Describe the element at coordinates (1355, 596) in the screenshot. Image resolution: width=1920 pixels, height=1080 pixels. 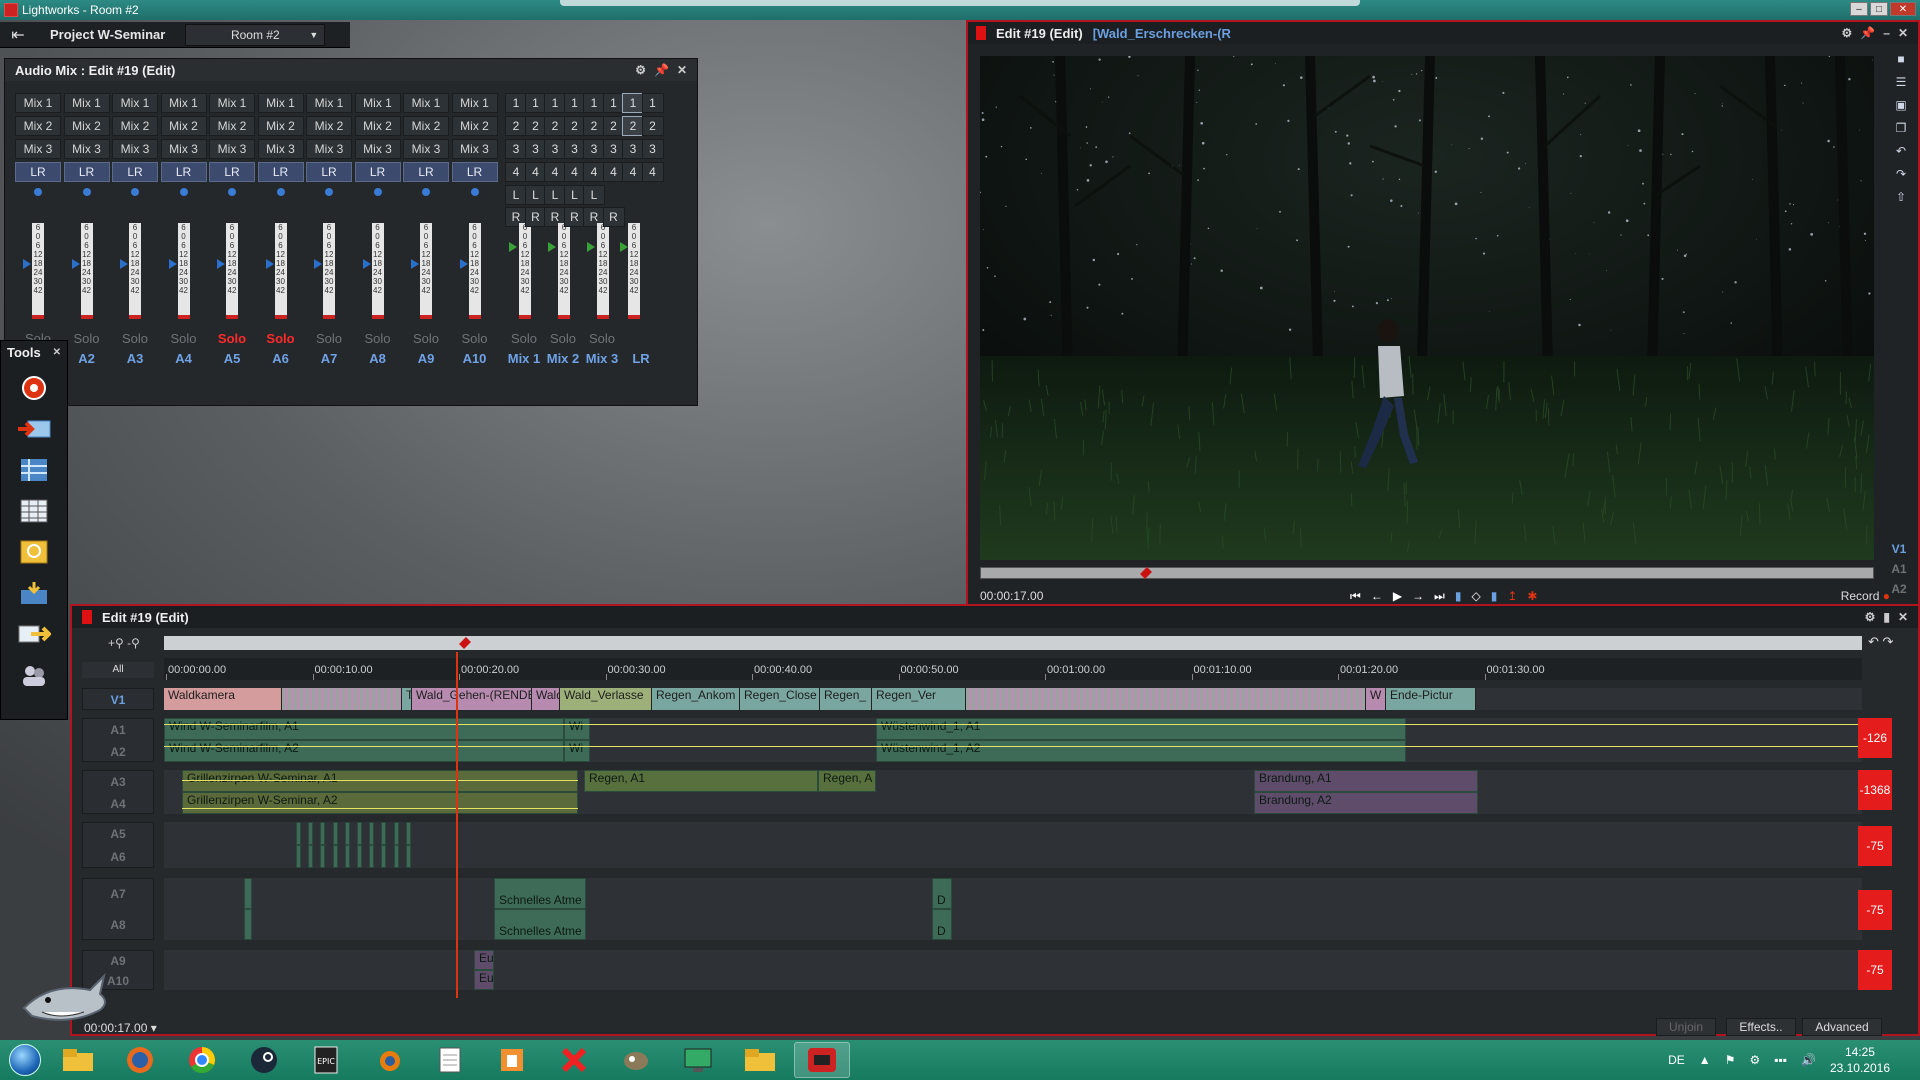
I see `skip-start-icon: ⏮` at that location.